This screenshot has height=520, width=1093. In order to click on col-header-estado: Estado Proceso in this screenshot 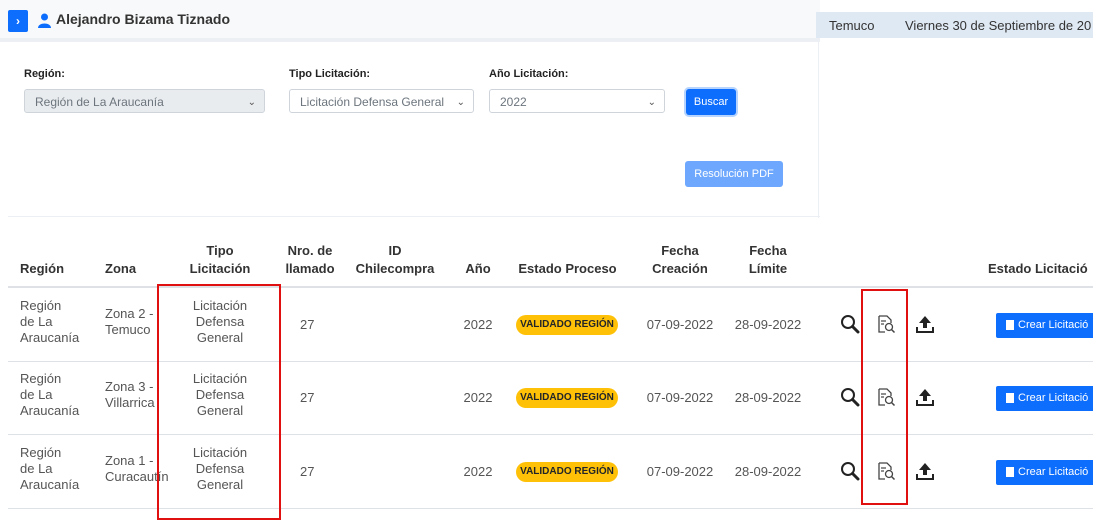, I will do `click(567, 268)`.